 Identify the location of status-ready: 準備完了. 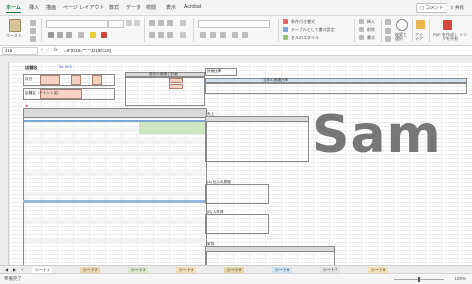
(13, 278).